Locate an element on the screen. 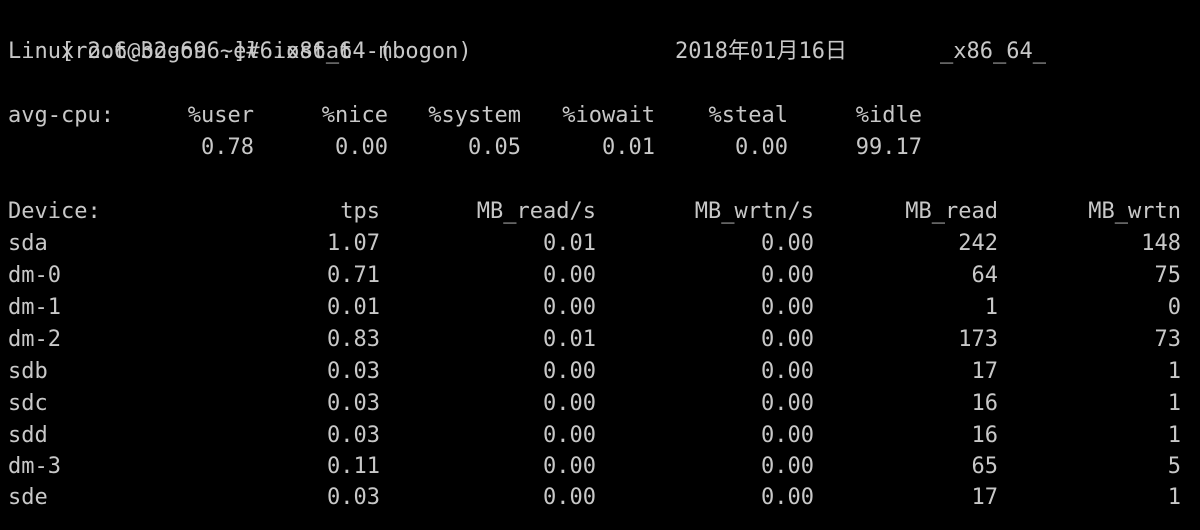  cpu-header-system: %system is located at coordinates (474, 115).